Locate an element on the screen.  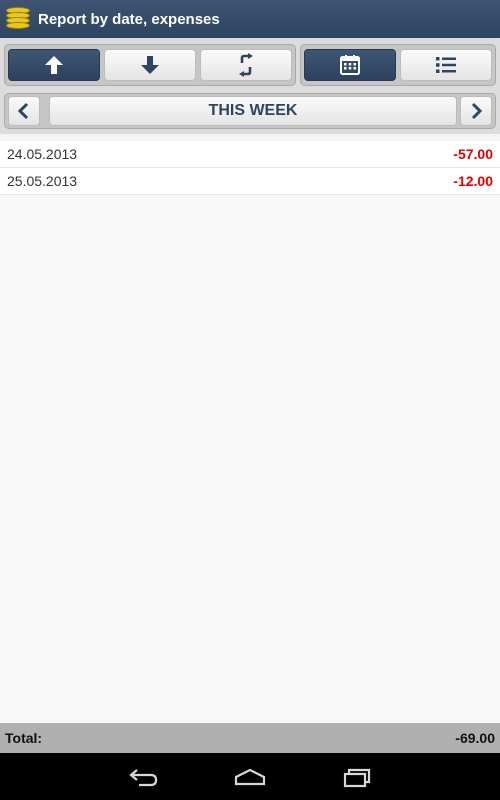
sort-descending-button is located at coordinates (150, 65).